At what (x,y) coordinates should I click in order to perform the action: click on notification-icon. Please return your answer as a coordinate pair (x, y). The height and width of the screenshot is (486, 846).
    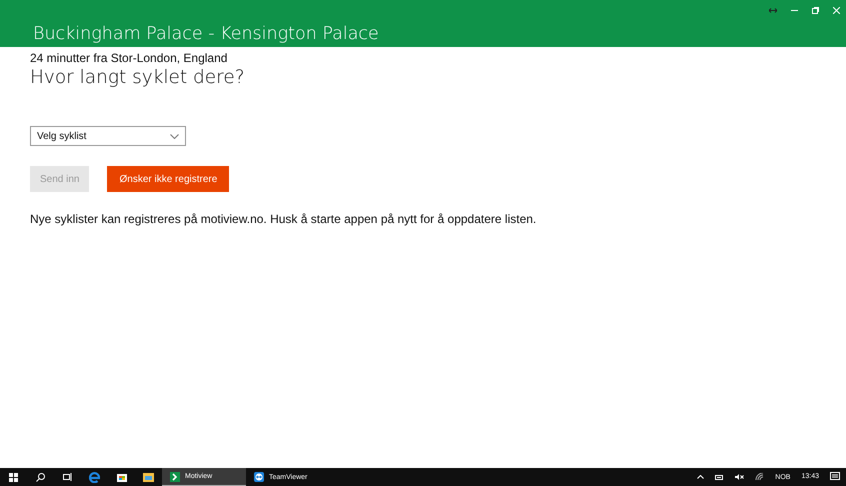
    Looking at the image, I should click on (835, 477).